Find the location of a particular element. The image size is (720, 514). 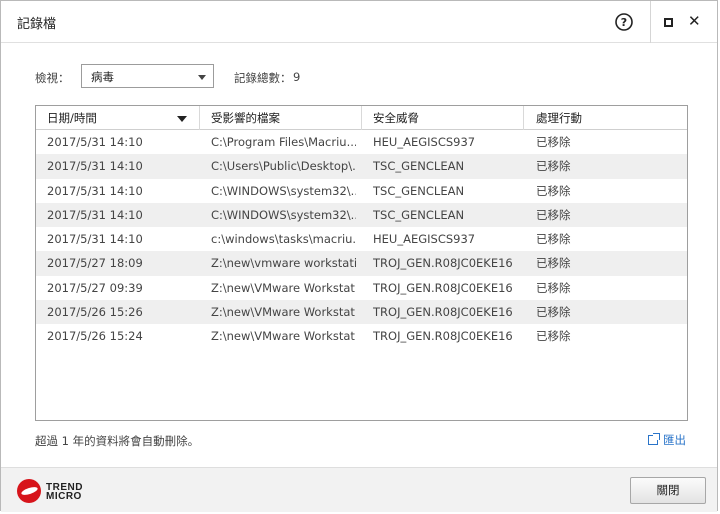

column-label: 安全威脅 is located at coordinates (396, 118).